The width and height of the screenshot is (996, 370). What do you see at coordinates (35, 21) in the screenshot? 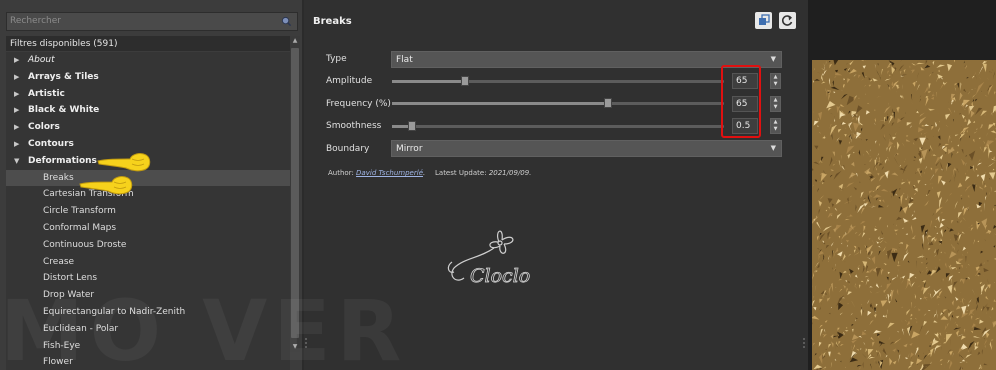
I see `search-input: Rechercher` at bounding box center [35, 21].